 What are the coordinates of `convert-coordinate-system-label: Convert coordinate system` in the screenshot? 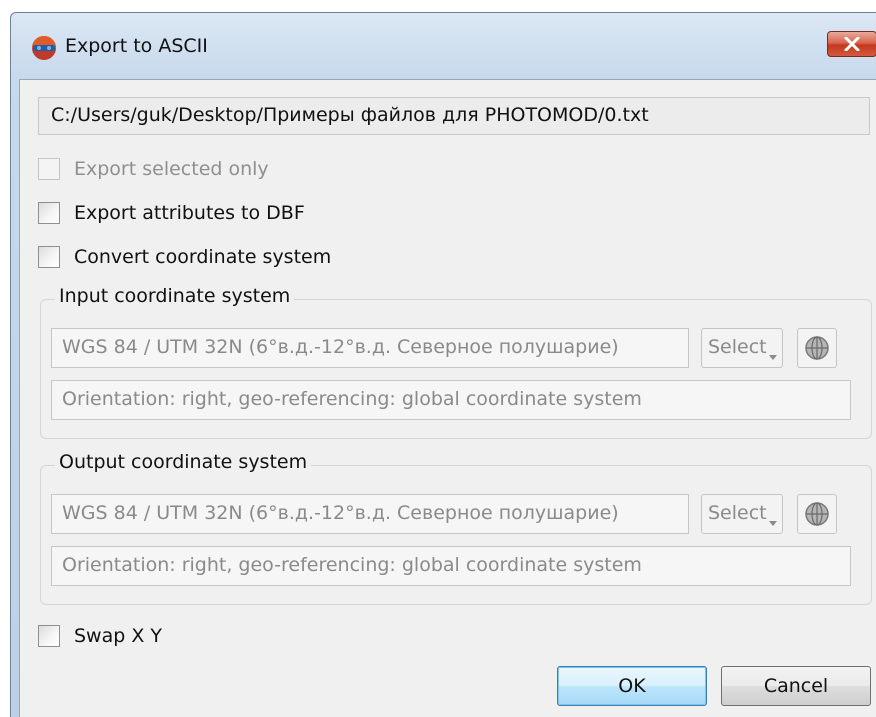 It's located at (202, 257).